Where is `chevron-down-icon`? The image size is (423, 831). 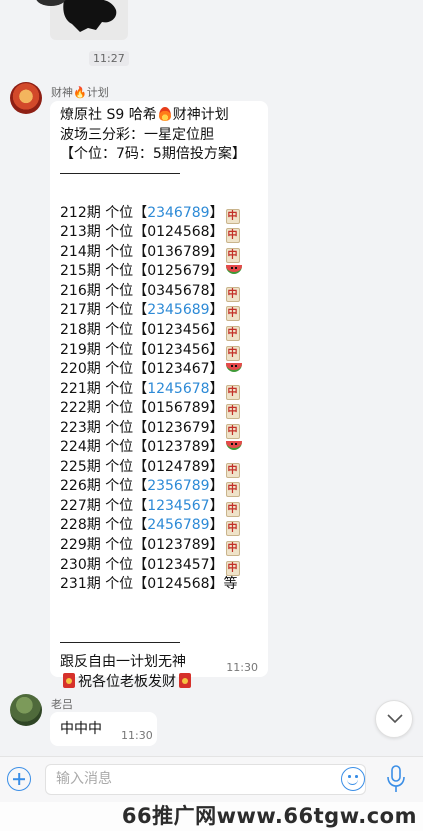 chevron-down-icon is located at coordinates (395, 719).